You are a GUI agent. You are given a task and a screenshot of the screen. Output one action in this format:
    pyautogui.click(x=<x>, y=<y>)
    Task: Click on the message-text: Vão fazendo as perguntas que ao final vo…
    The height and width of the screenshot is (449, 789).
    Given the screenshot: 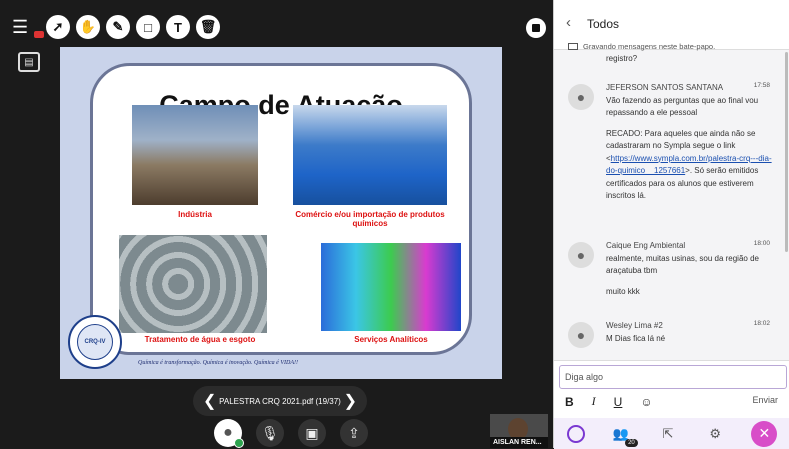 What is the action you would take?
    pyautogui.click(x=682, y=106)
    